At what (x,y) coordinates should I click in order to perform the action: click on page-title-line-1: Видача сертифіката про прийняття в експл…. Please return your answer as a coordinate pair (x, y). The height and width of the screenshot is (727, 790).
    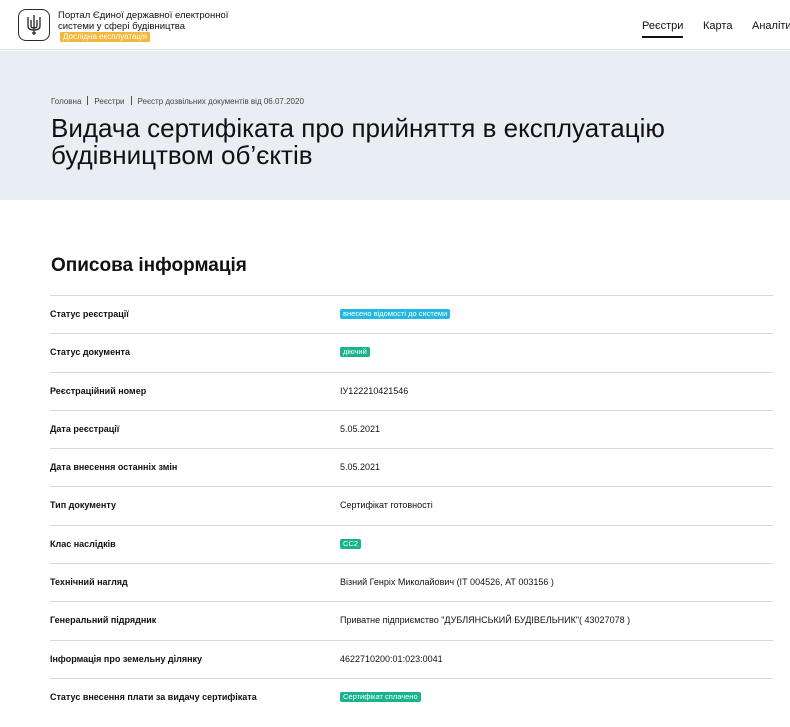
    Looking at the image, I should click on (358, 128).